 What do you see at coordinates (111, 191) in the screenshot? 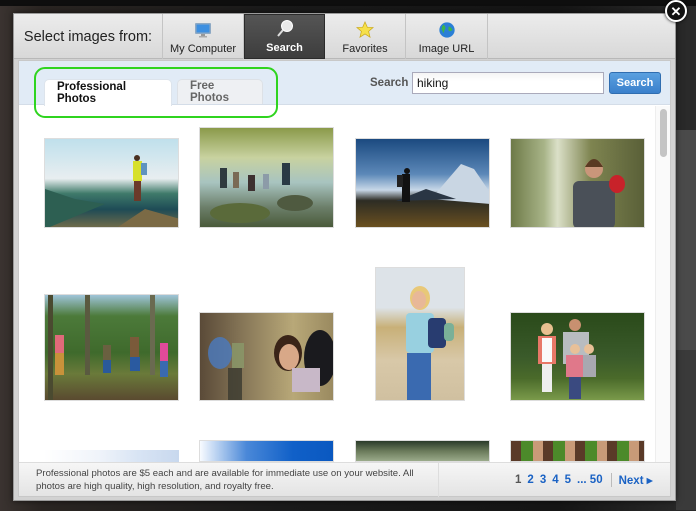
I see `photo-hiker-icon` at bounding box center [111, 191].